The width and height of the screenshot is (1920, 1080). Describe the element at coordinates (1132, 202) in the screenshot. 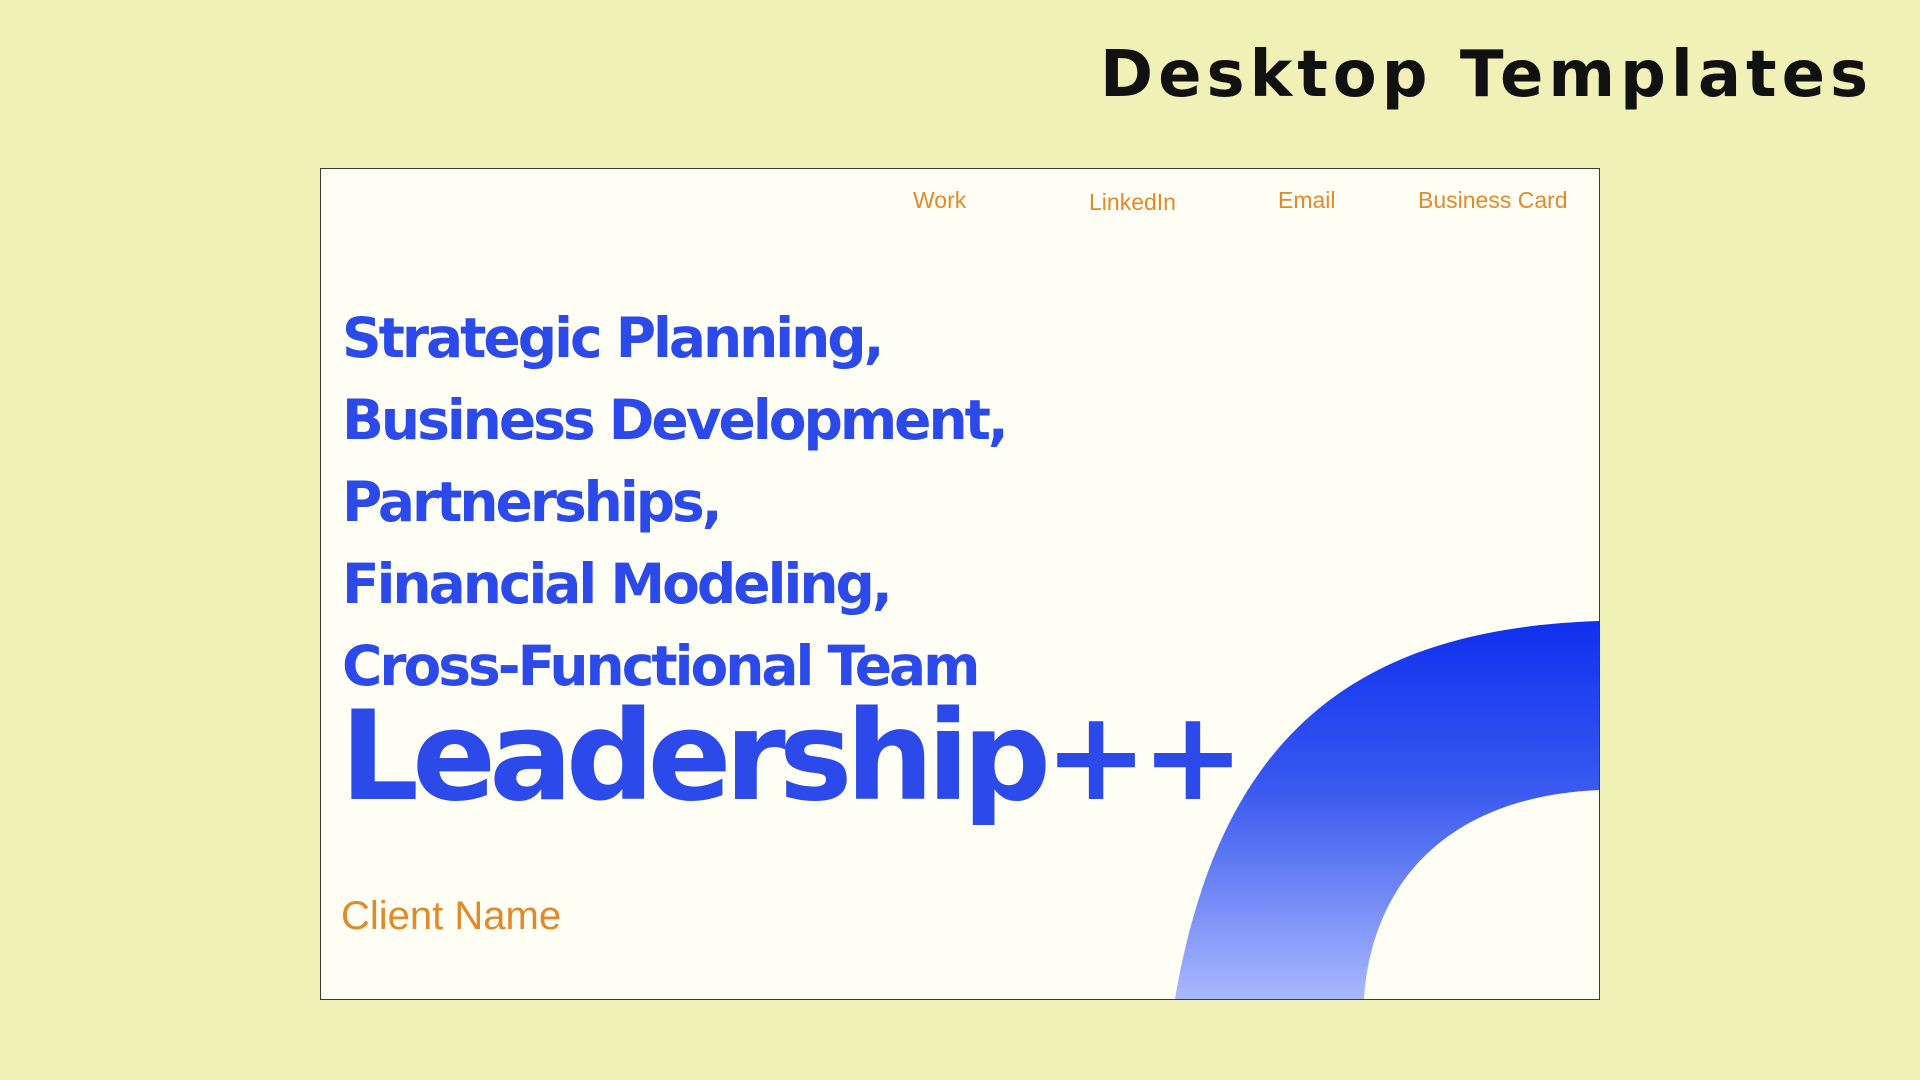

I see `nav-linkedin-link: LinkedIn` at that location.